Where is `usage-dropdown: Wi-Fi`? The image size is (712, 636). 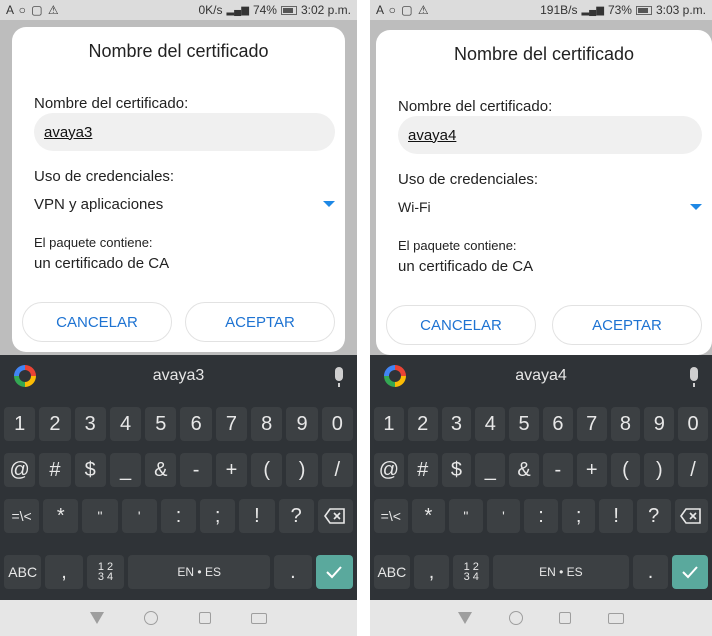 usage-dropdown: Wi-Fi is located at coordinates (550, 207).